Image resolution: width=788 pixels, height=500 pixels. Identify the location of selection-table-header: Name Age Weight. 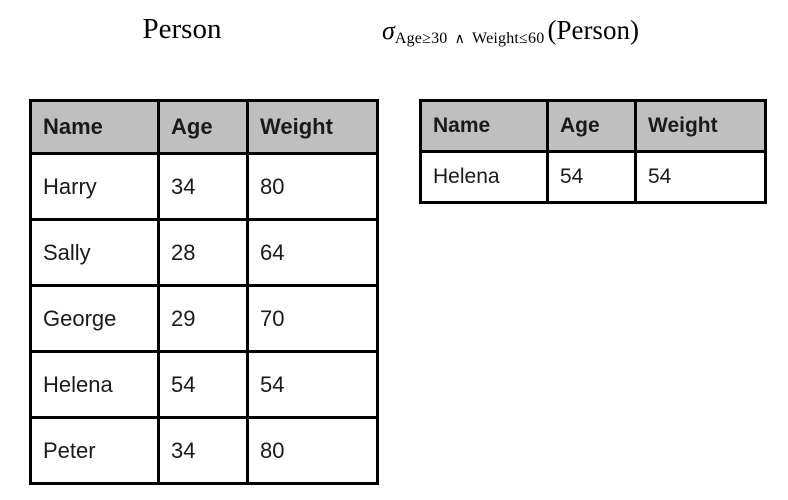
(593, 126).